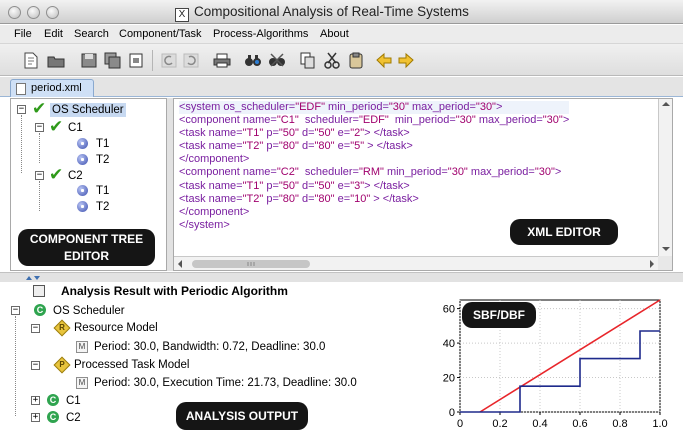 The height and width of the screenshot is (441, 683). I want to click on collapse-os-scheduler-toggle: −, so click(21, 109).